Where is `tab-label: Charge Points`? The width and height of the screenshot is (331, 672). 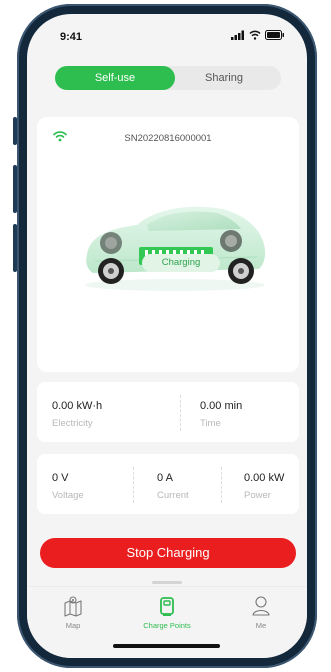
tab-label: Charge Points is located at coordinates (167, 625).